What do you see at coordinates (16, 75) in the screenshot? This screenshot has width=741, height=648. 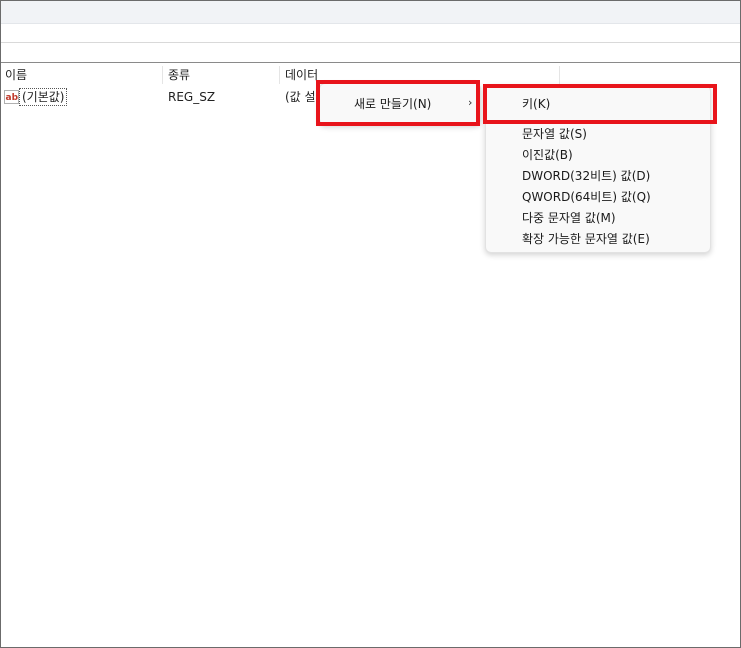 I see `column-header-name-label: 이름` at bounding box center [16, 75].